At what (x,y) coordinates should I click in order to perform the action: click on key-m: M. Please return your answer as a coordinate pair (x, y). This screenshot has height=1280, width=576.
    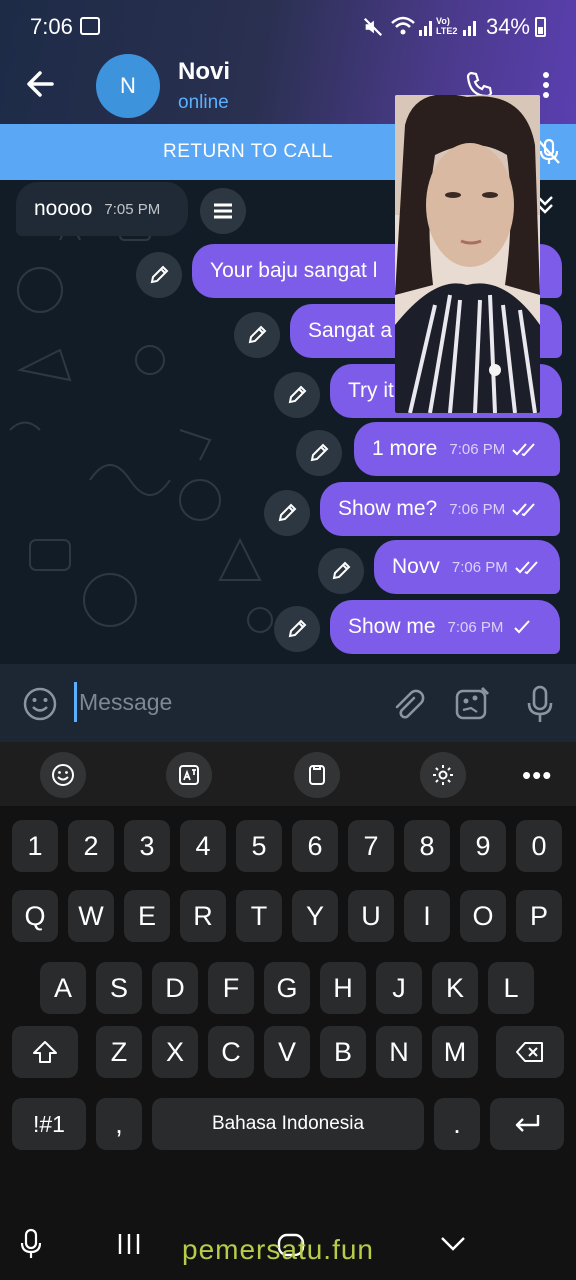
    Looking at the image, I should click on (455, 1052).